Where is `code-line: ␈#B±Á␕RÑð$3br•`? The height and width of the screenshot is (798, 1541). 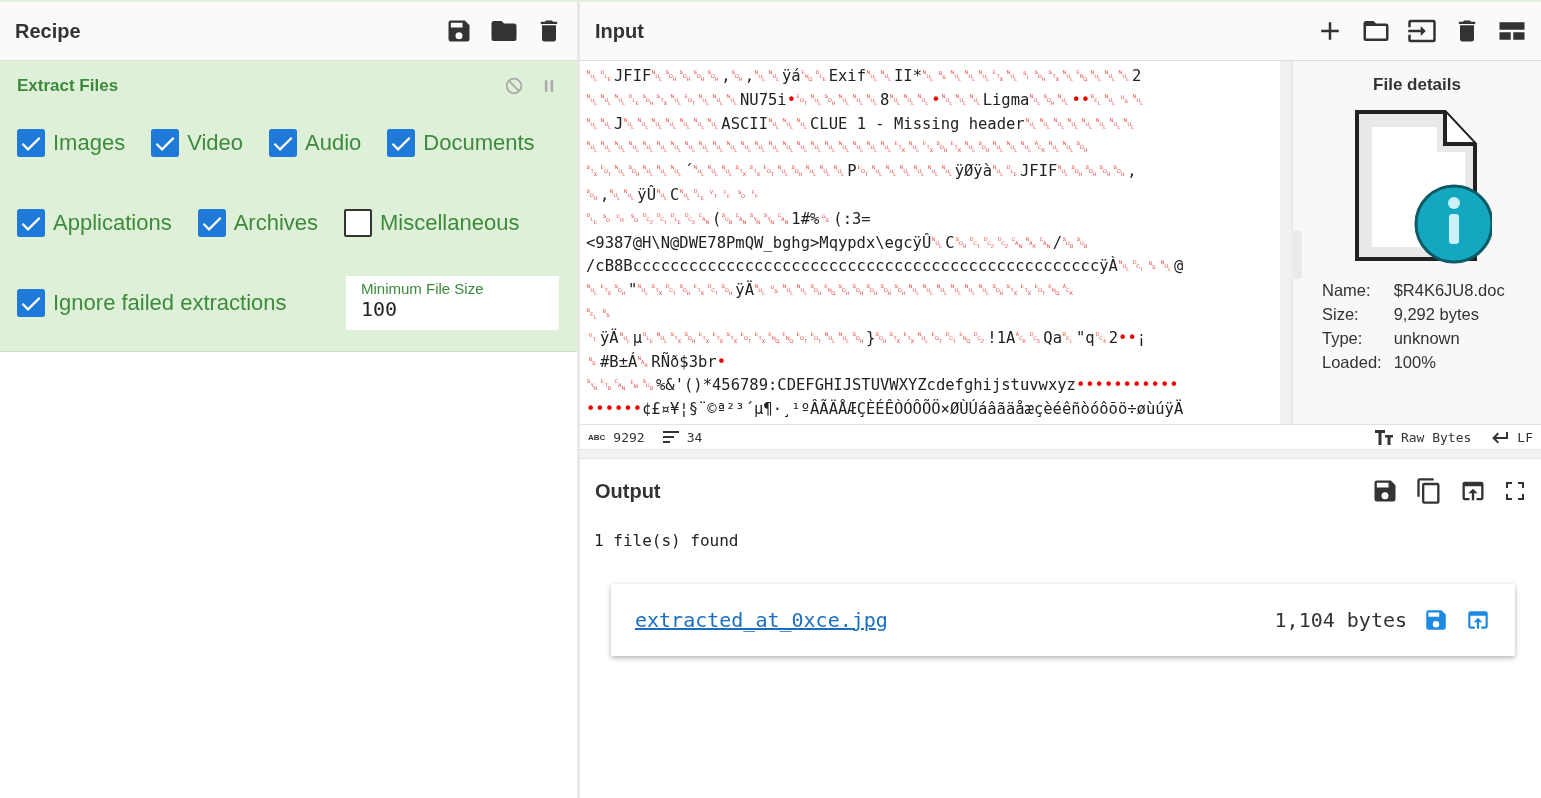
code-line: ␈#B±Á␕RÑð$3br• is located at coordinates (656, 362).